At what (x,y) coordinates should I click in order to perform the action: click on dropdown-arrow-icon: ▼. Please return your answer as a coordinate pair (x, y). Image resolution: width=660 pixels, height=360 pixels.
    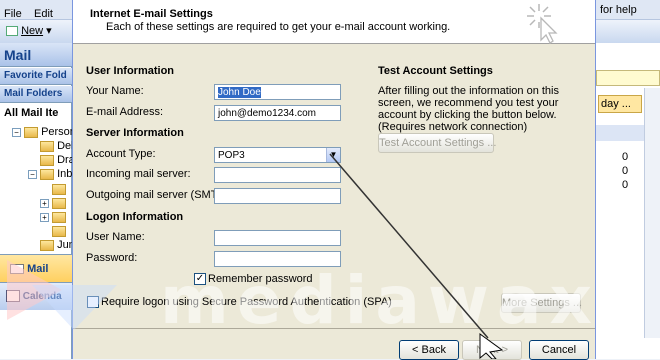
    Looking at the image, I should click on (333, 155).